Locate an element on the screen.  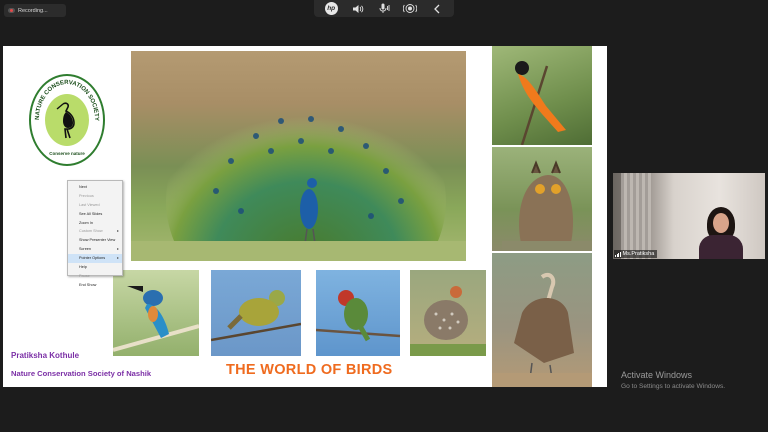
hp-logo-icon: hp is located at coordinates (331, 8).